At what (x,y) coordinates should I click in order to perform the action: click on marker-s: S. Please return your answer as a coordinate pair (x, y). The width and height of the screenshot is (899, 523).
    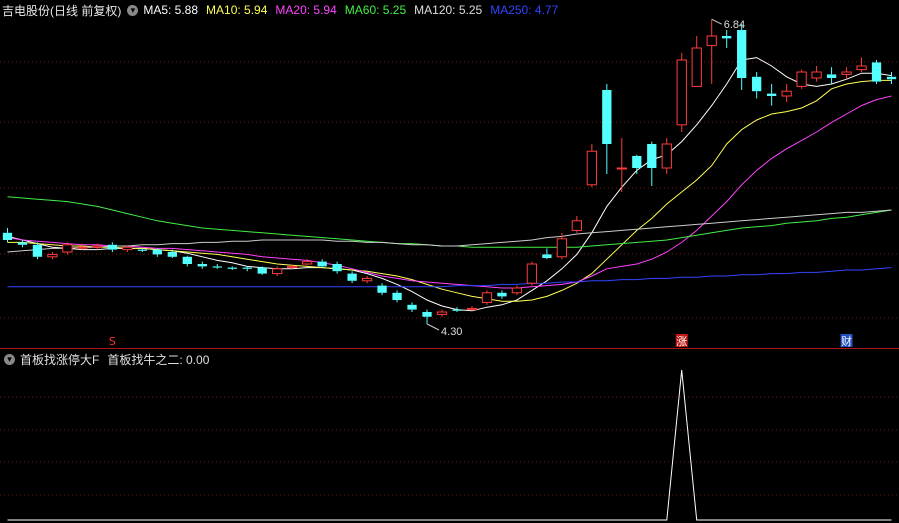
    Looking at the image, I should click on (112, 341).